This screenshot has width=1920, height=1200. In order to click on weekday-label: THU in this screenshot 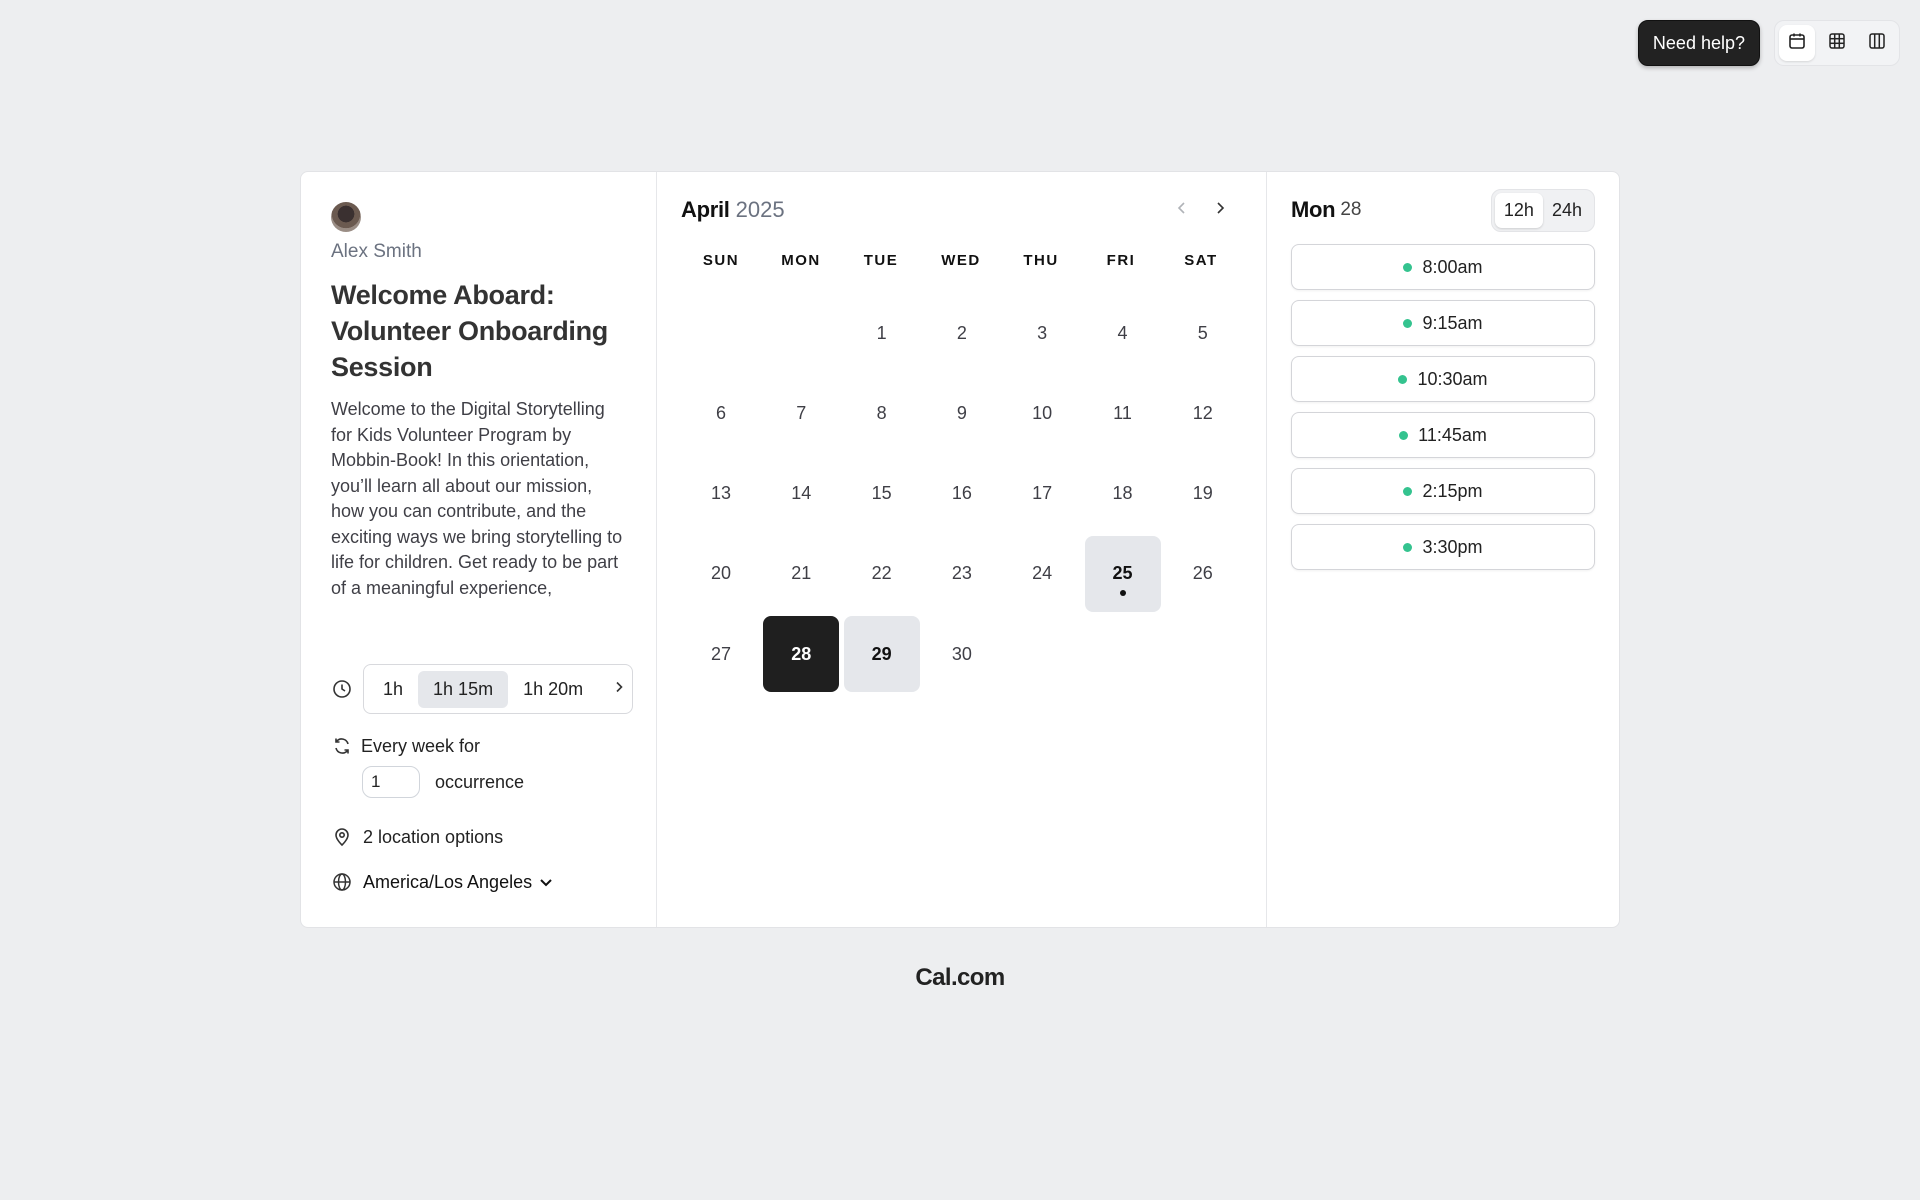, I will do `click(1041, 260)`.